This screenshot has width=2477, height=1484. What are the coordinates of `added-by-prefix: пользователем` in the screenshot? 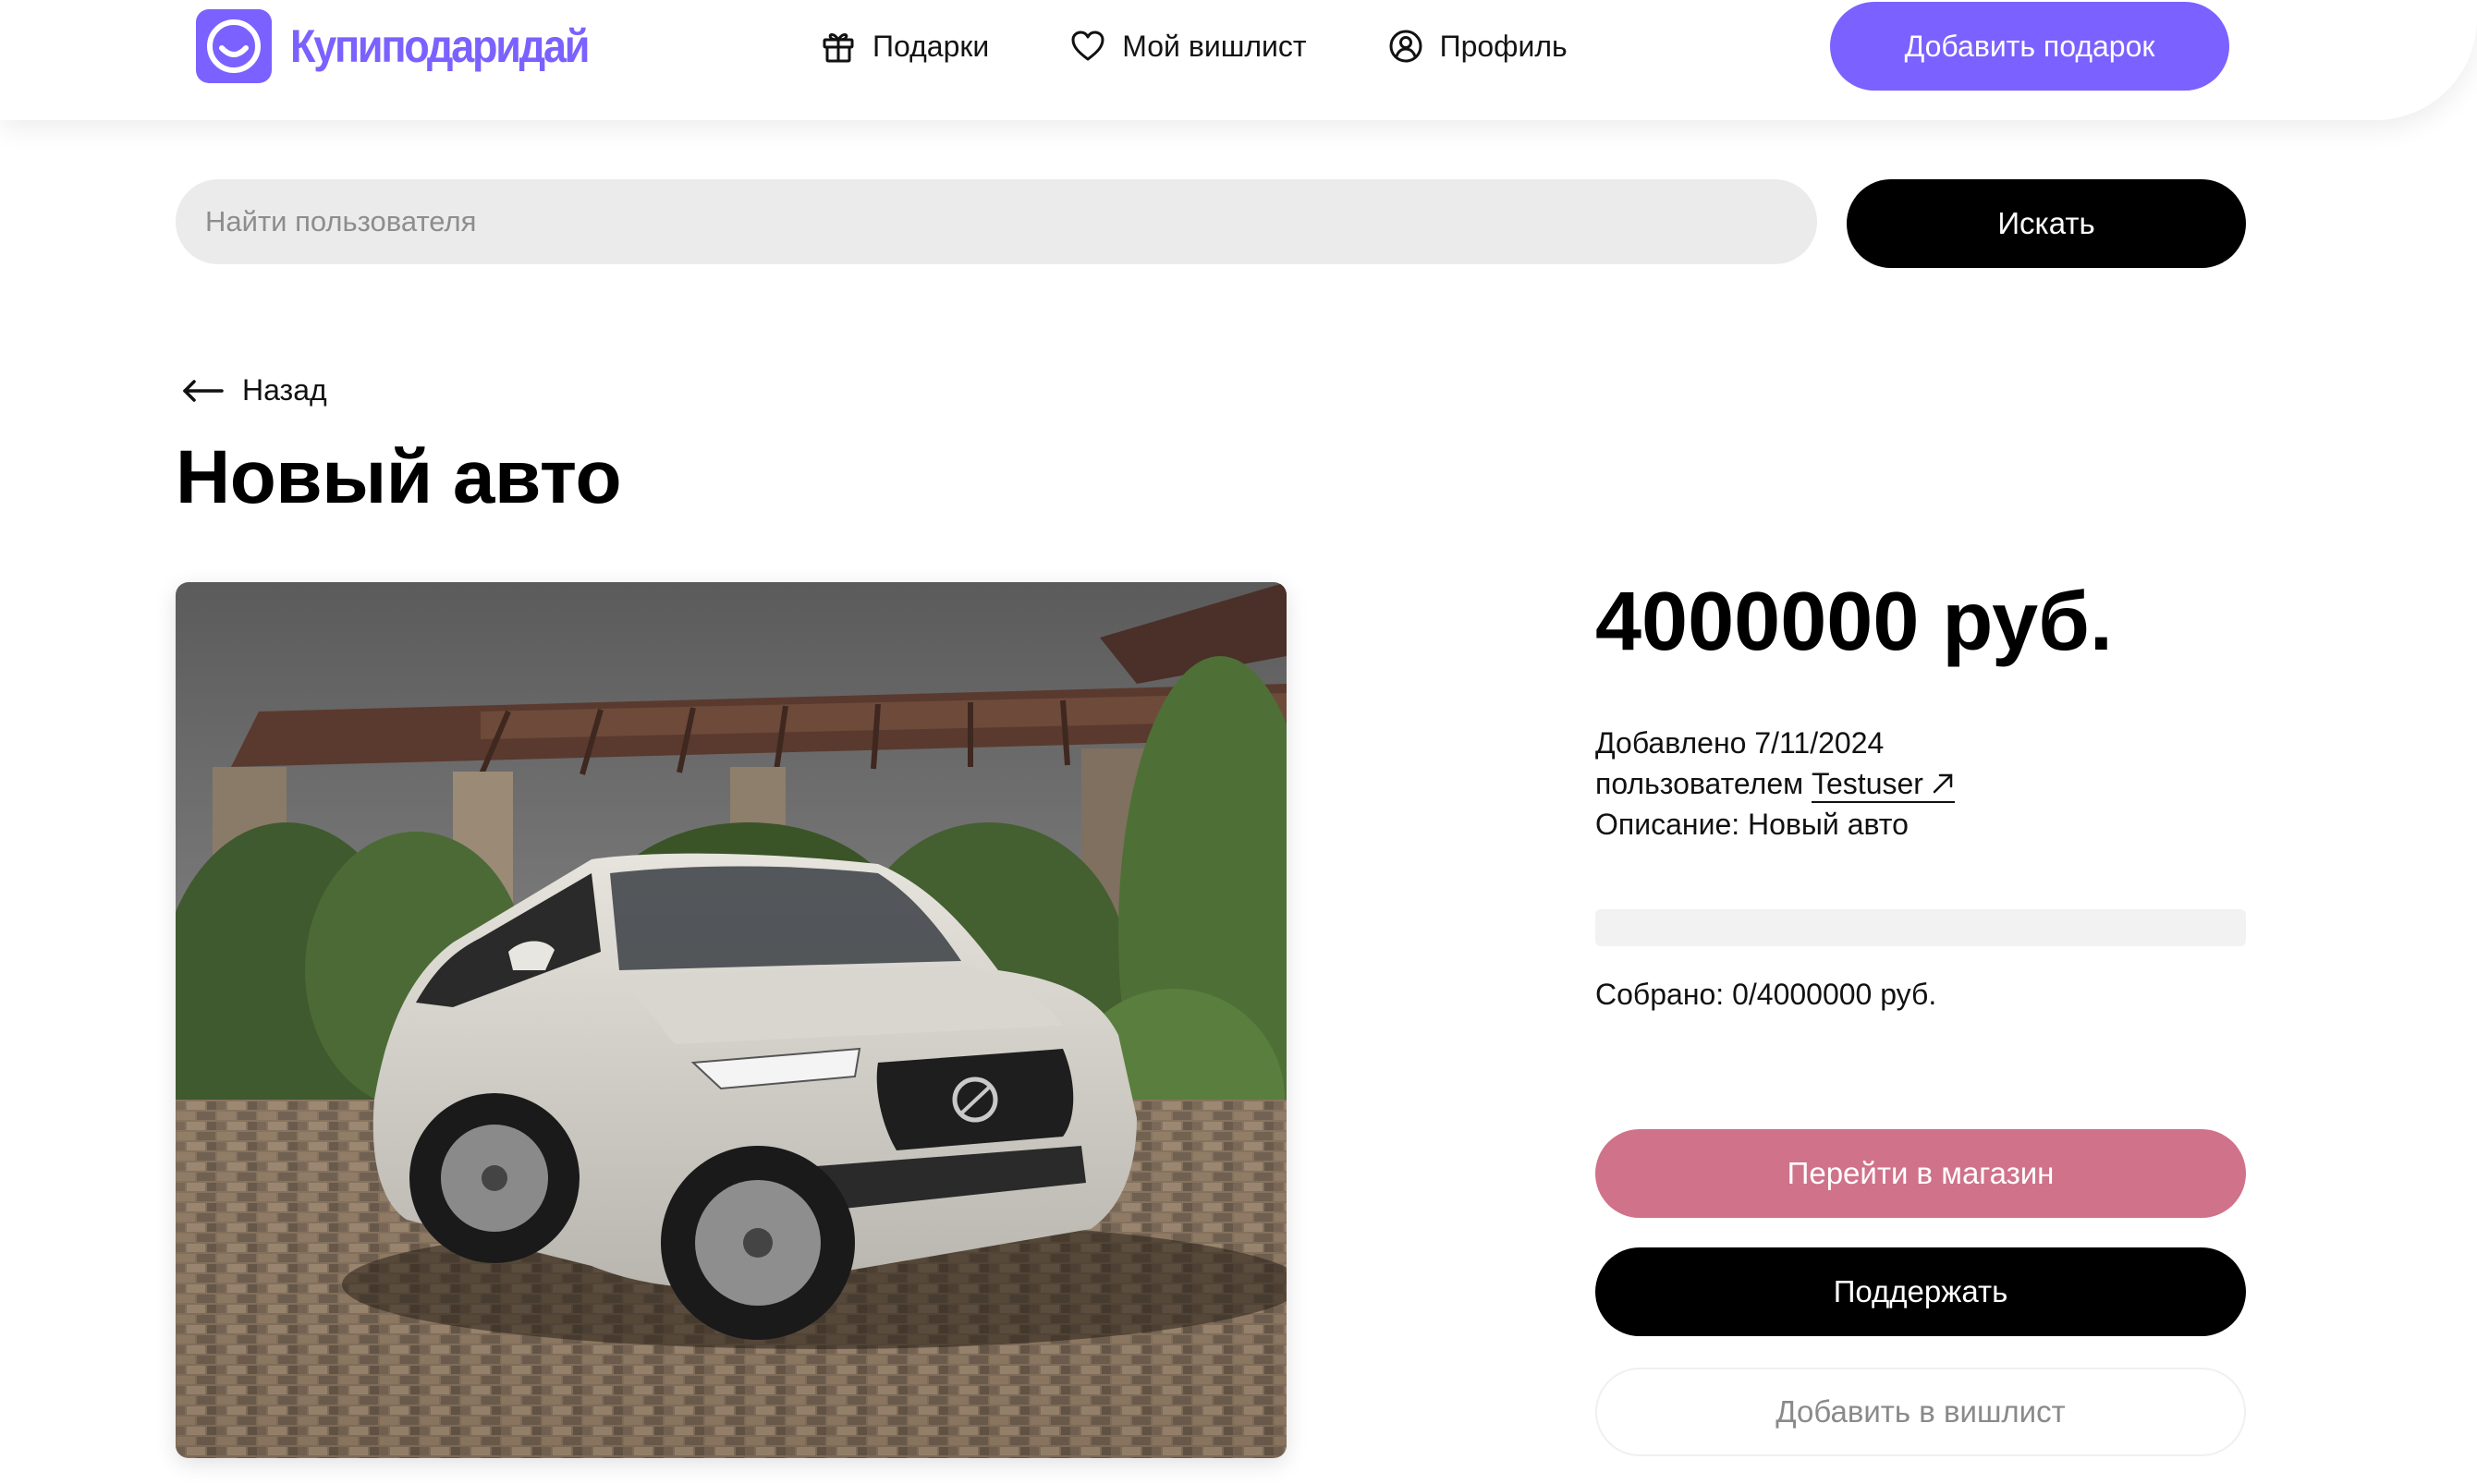 It's located at (1703, 783).